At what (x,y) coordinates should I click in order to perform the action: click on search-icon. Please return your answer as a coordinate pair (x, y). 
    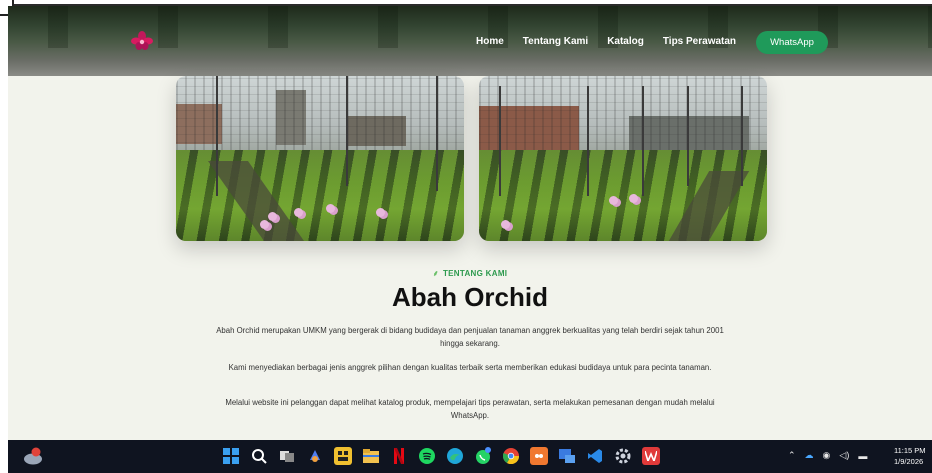
    Looking at the image, I should click on (259, 456).